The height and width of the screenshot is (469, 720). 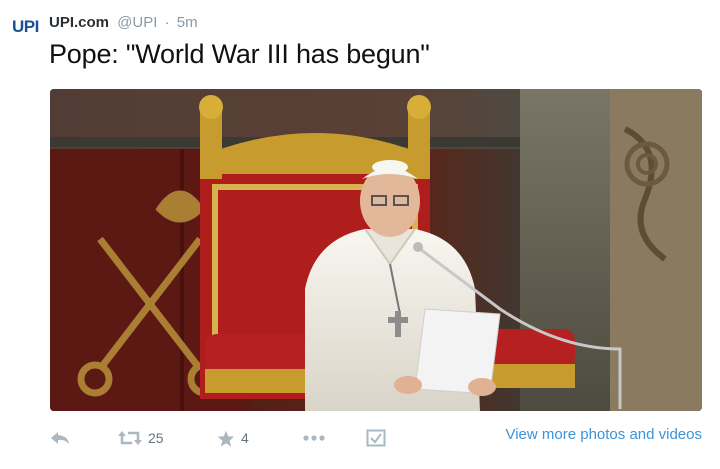 I want to click on more-options-button, so click(x=314, y=438).